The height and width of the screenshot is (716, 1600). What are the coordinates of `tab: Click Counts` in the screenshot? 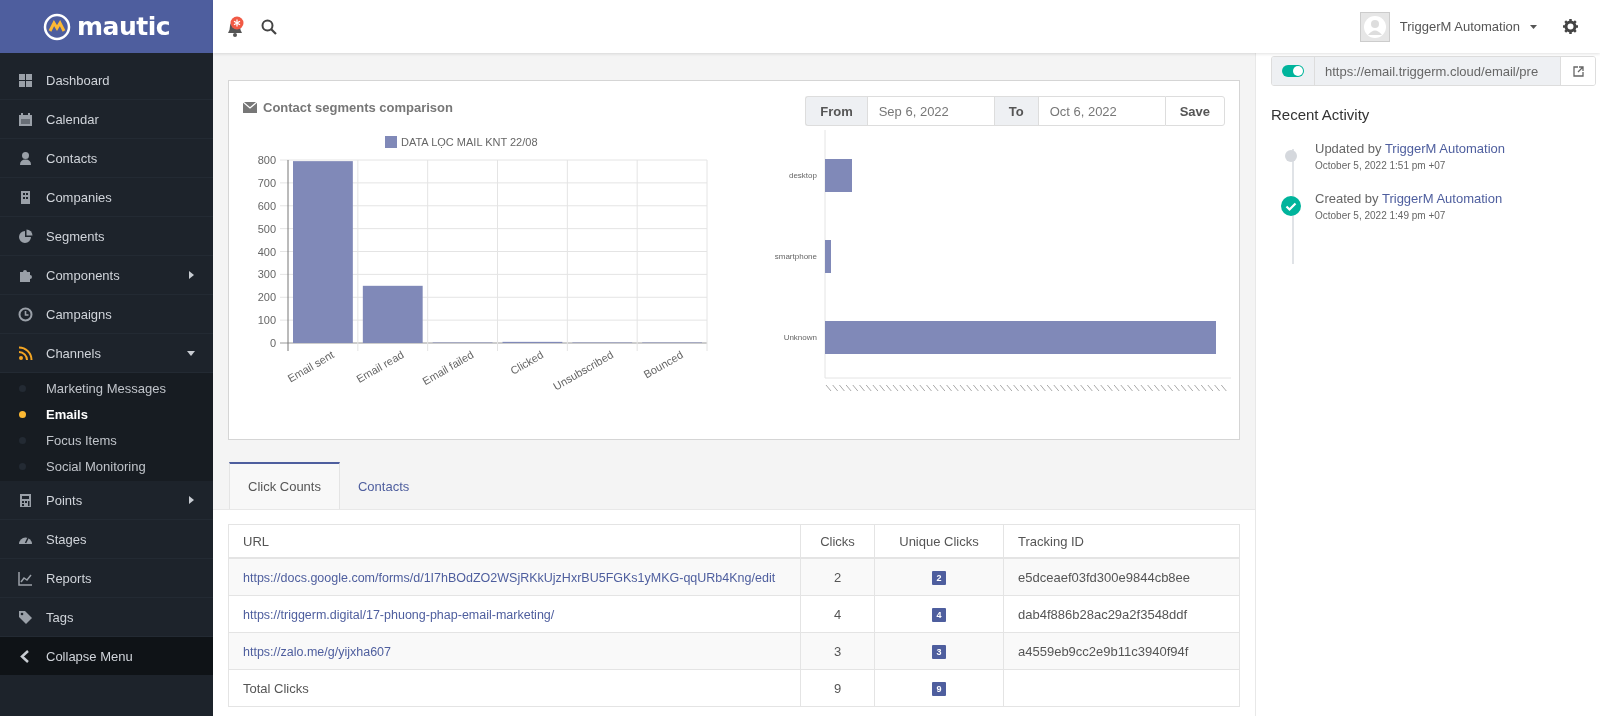 It's located at (284, 485).